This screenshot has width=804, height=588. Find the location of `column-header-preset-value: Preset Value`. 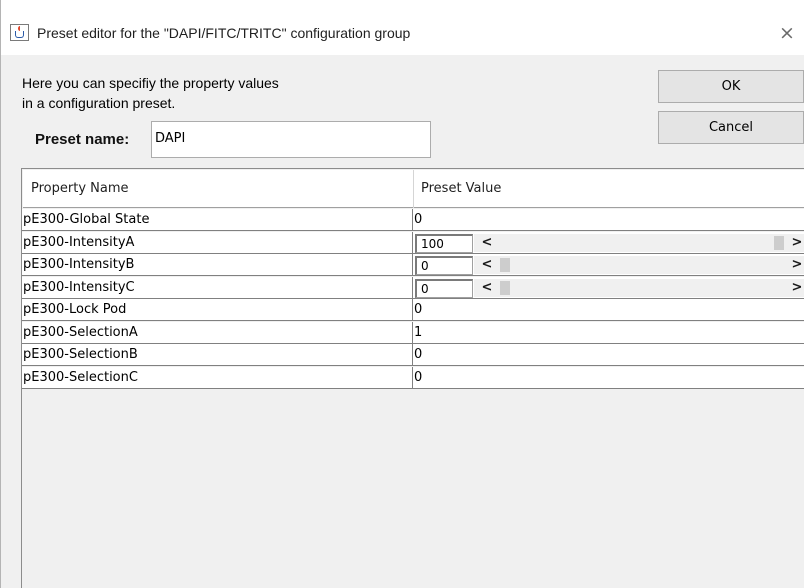

column-header-preset-value: Preset Value is located at coordinates (461, 188).